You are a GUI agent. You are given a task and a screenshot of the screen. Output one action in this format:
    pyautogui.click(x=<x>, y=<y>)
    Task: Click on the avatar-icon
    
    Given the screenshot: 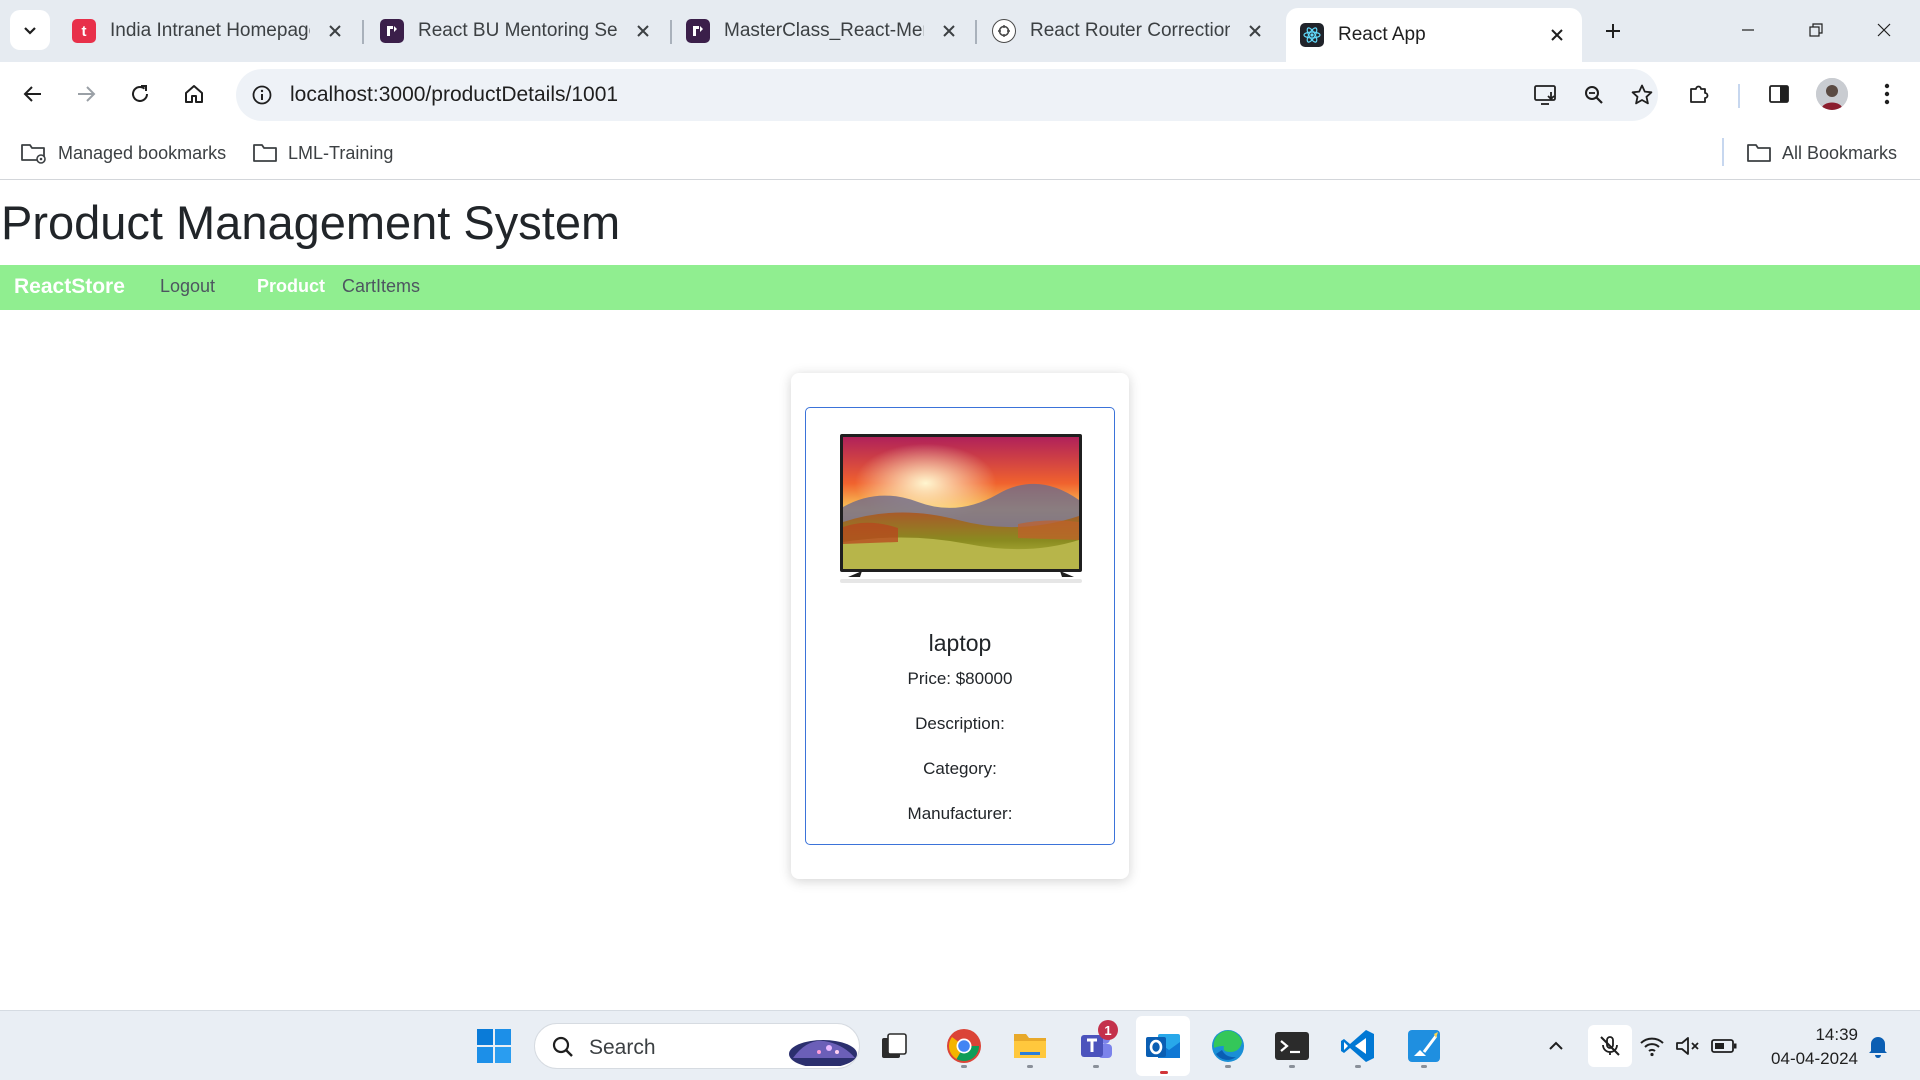 What is the action you would take?
    pyautogui.click(x=1832, y=94)
    